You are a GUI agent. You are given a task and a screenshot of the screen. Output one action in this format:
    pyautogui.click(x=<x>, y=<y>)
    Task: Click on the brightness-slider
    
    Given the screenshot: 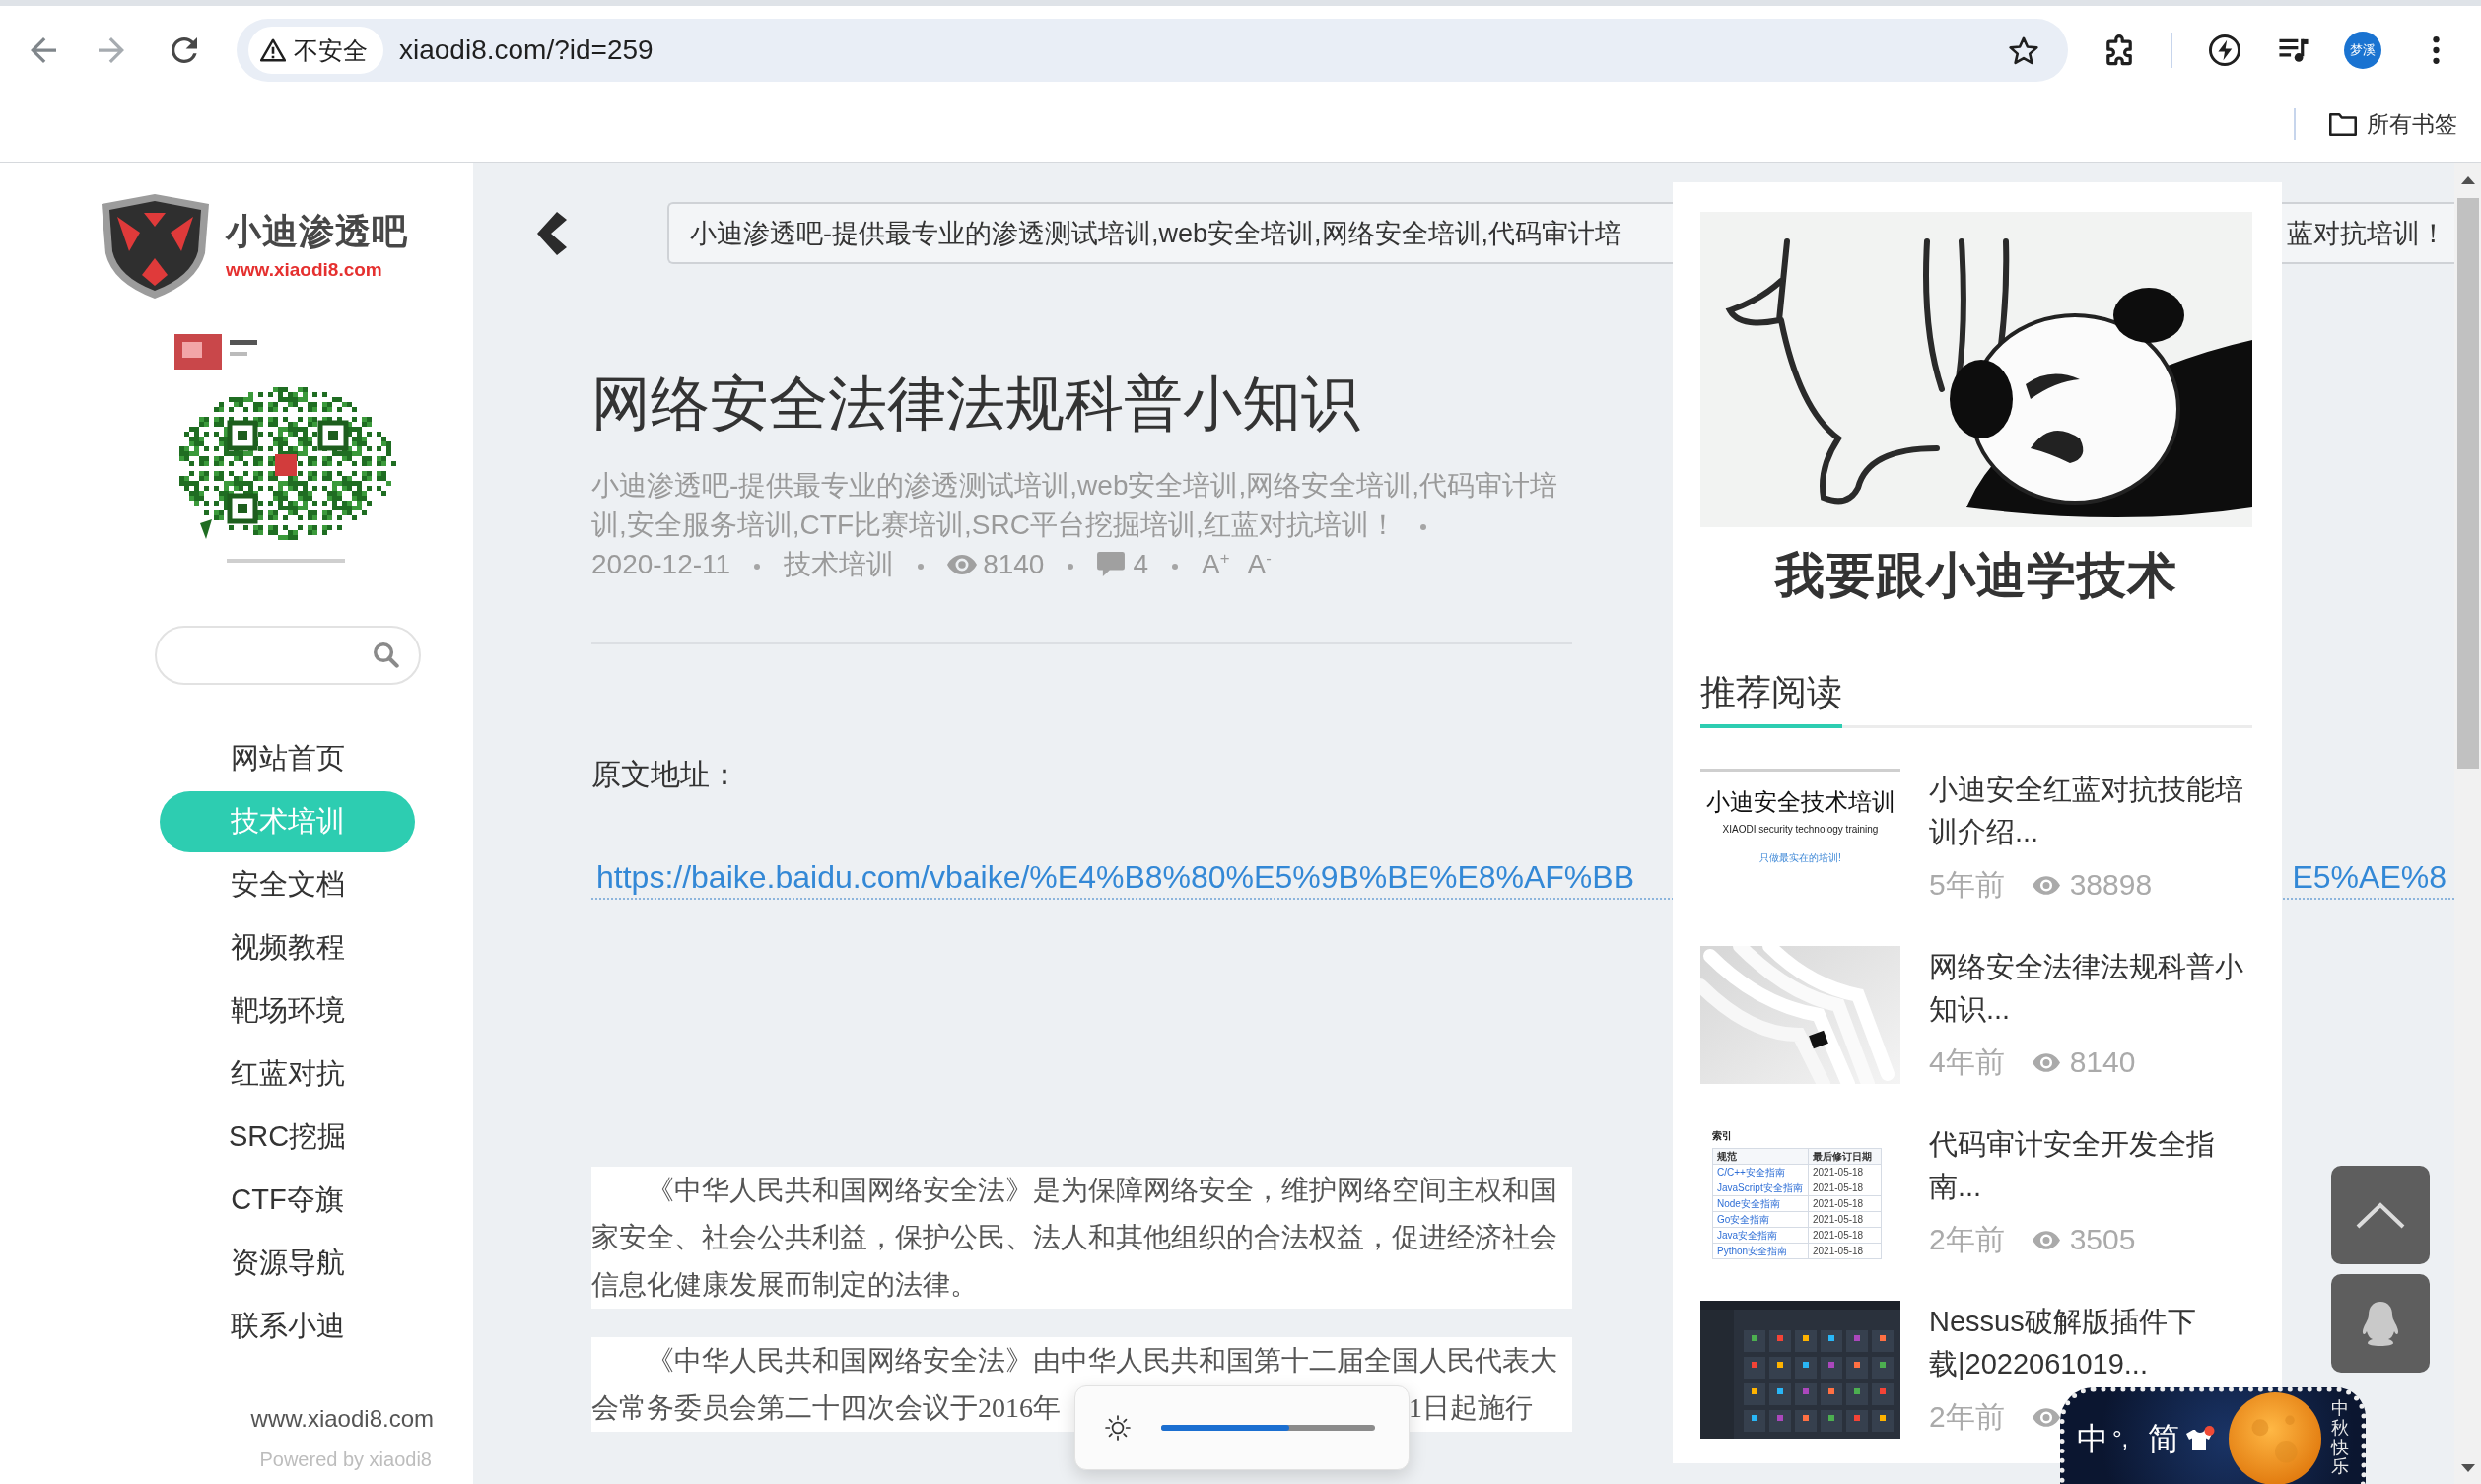 What is the action you would take?
    pyautogui.click(x=1268, y=1428)
    